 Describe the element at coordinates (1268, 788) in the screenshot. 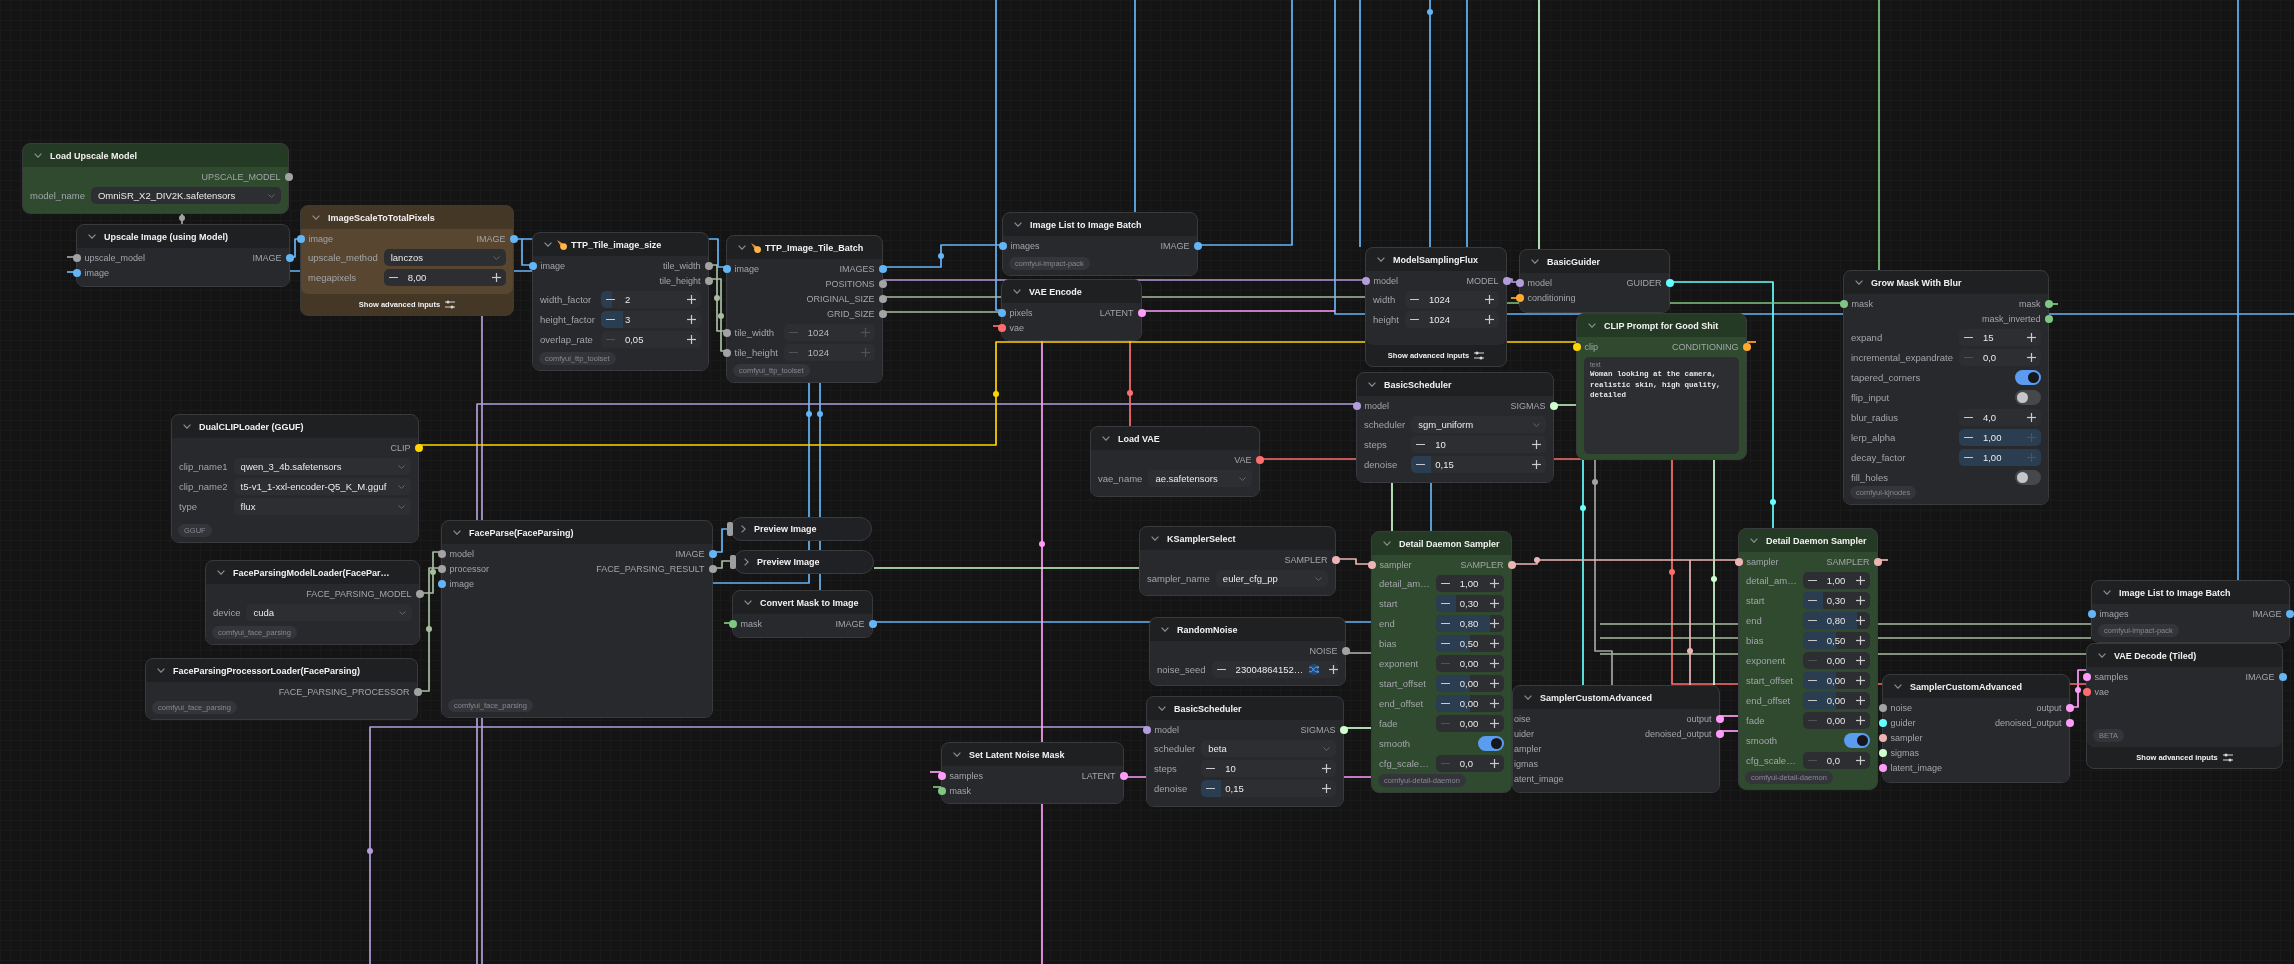

I see `number-field: 0,15` at that location.